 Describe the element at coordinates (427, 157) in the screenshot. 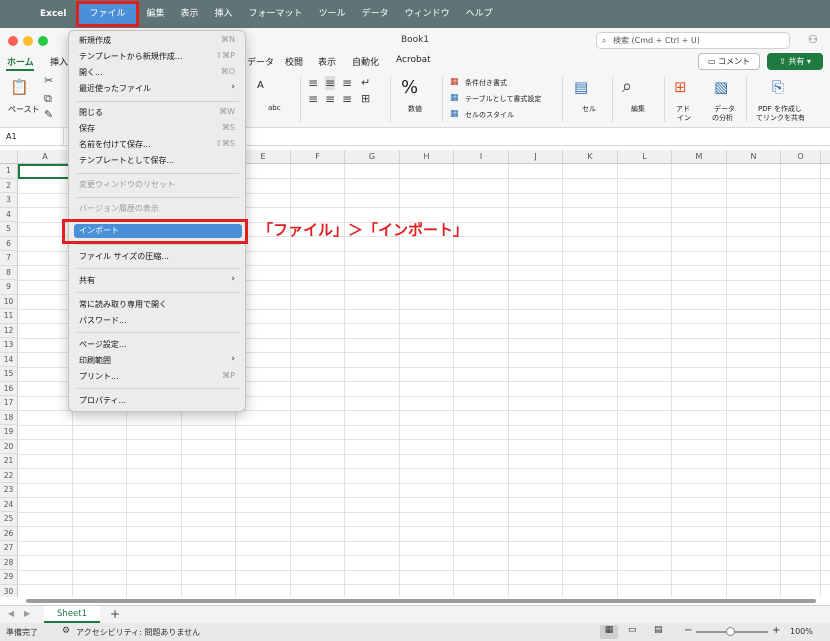

I see `column-header: H` at that location.